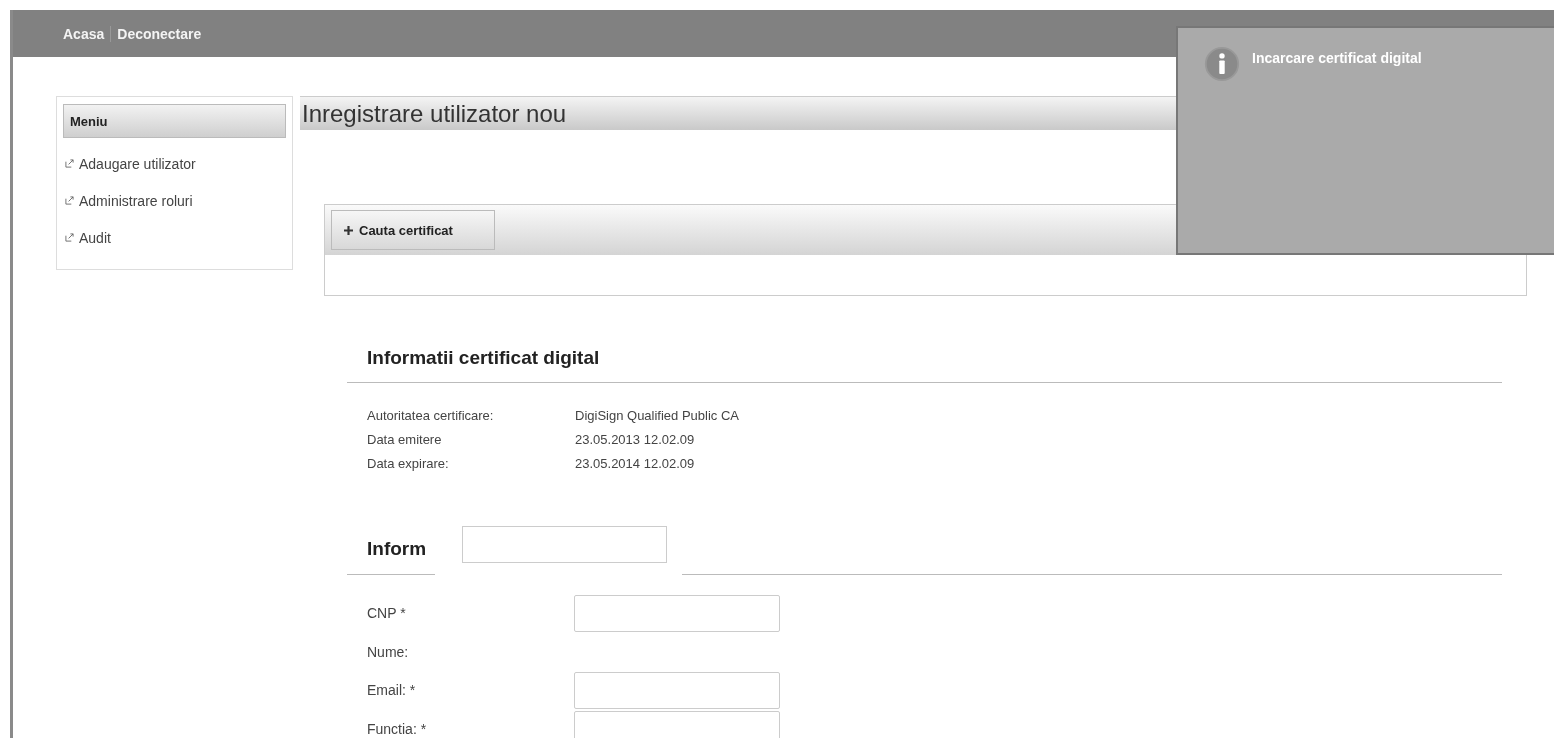 The image size is (1554, 738). What do you see at coordinates (95, 237) in the screenshot?
I see `menu-link: Audit` at bounding box center [95, 237].